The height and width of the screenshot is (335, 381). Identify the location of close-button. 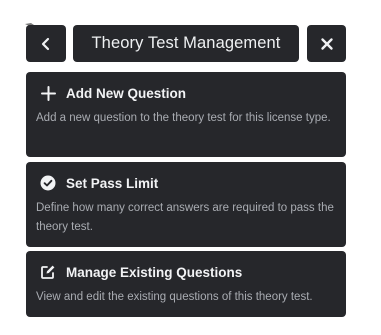
(326, 43).